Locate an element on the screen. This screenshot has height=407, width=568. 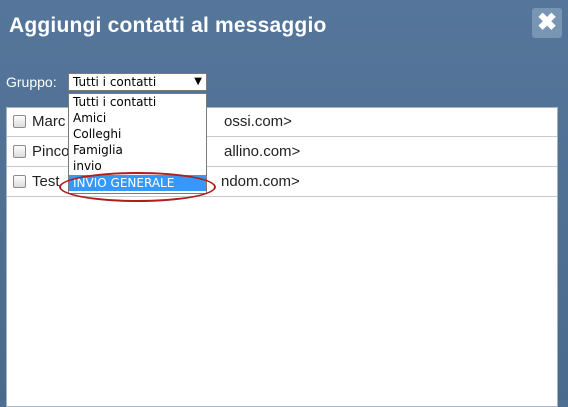
dropdown-option: Famiglia is located at coordinates (137, 150).